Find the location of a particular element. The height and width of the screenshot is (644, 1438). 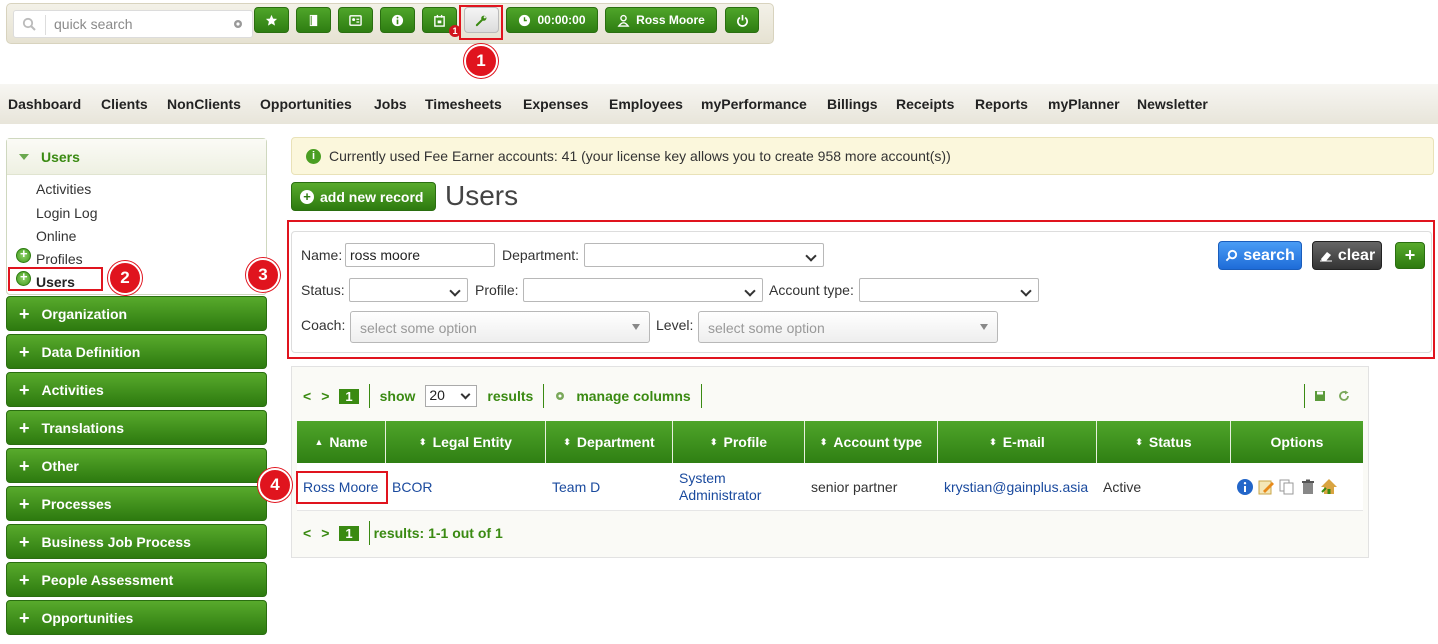

profile-select is located at coordinates (643, 290).